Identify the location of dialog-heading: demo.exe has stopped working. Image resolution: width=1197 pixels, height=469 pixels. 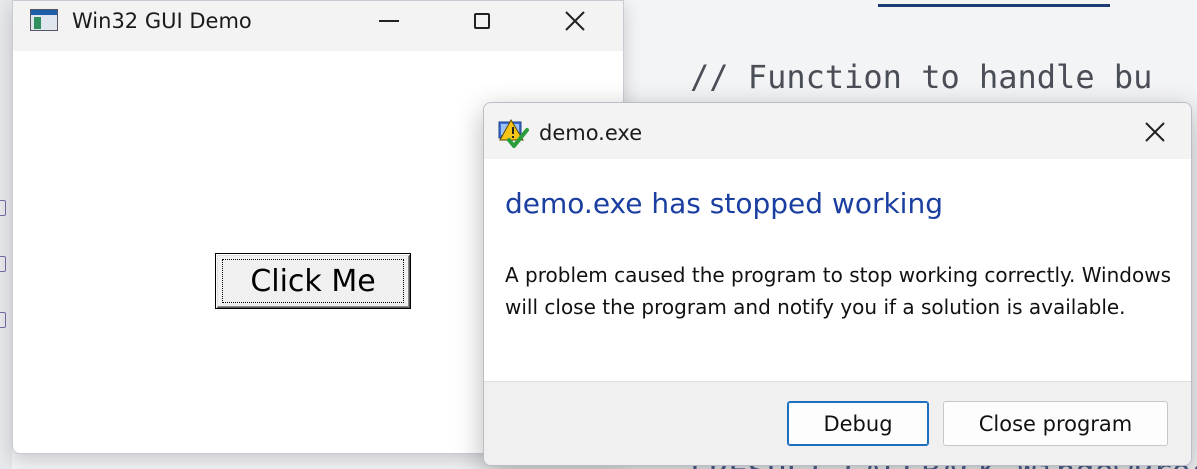
(724, 203).